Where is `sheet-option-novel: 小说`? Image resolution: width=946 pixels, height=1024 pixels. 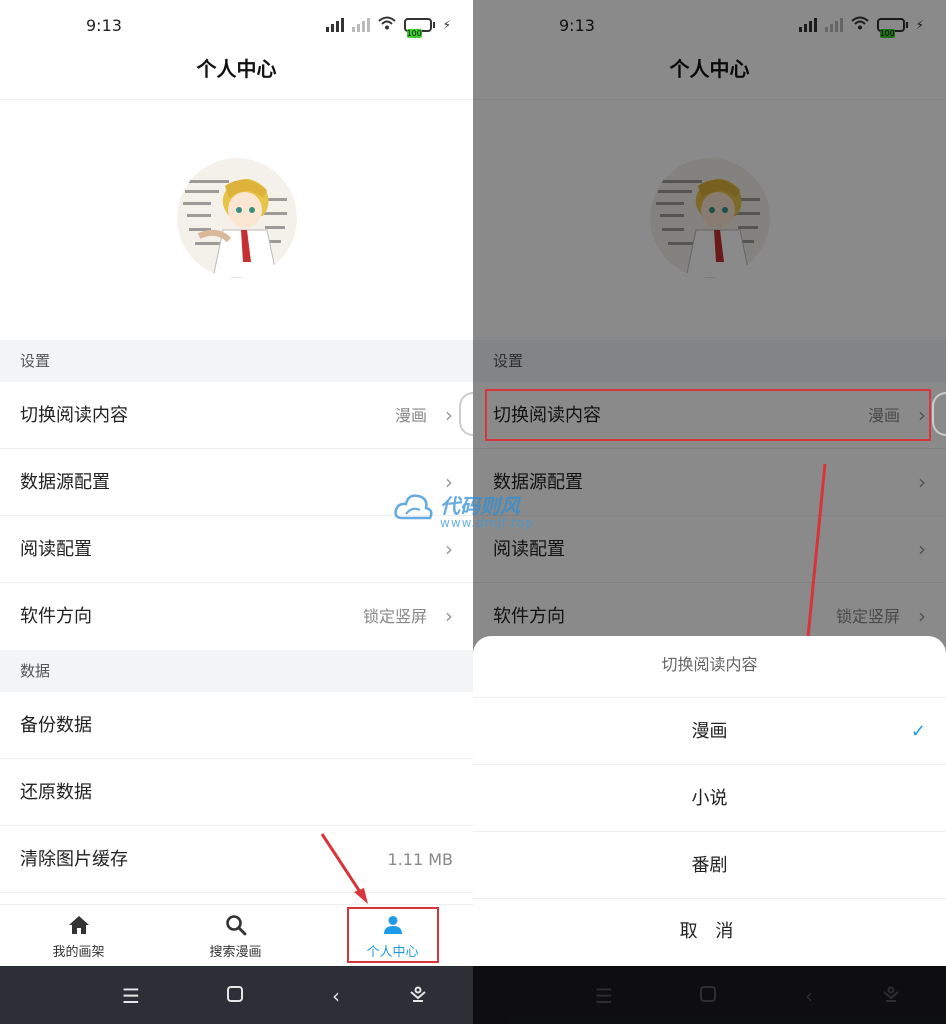 sheet-option-novel: 小说 is located at coordinates (709, 798).